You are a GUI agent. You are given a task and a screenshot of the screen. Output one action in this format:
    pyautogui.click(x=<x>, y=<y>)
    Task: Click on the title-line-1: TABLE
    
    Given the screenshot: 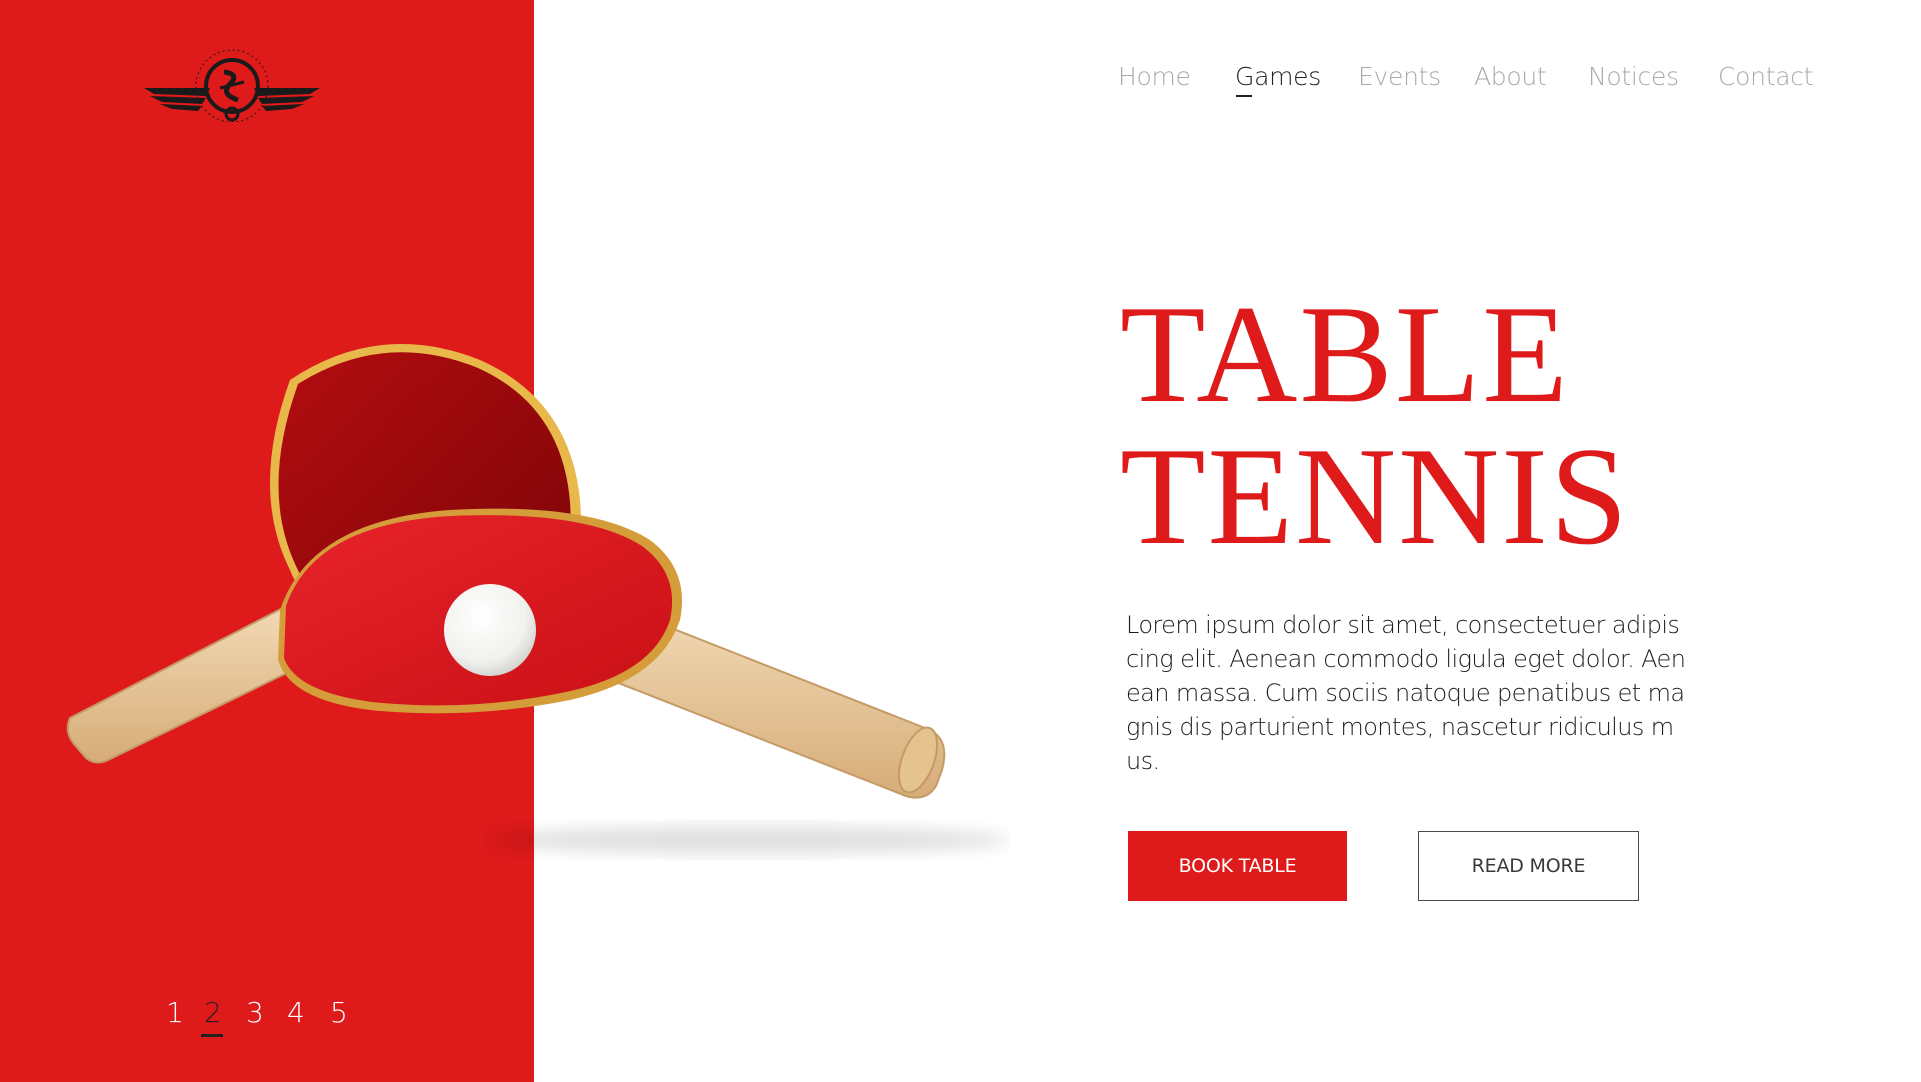 What is the action you would take?
    pyautogui.click(x=1345, y=354)
    